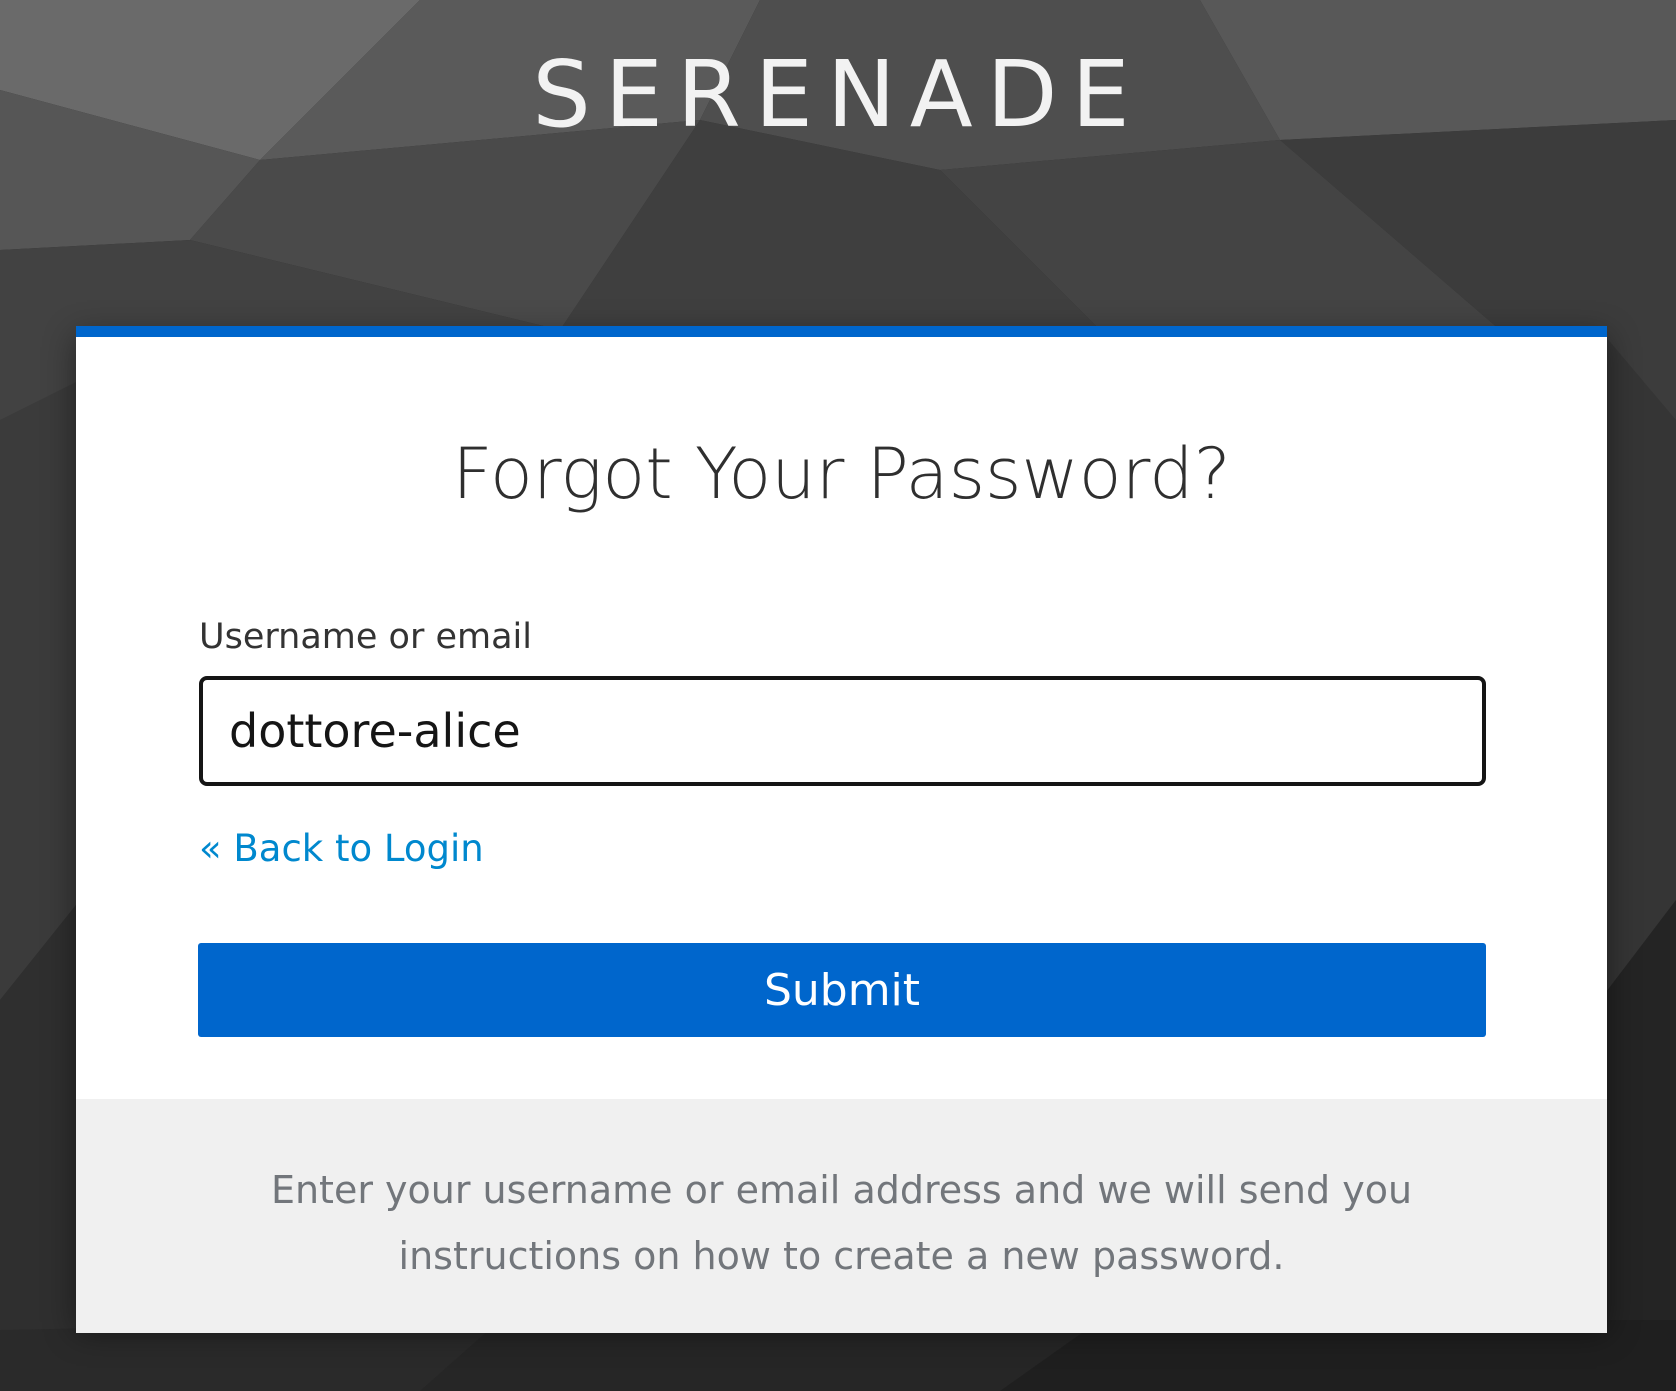  Describe the element at coordinates (838, 94) in the screenshot. I see `brand-logo: SERENADE` at that location.